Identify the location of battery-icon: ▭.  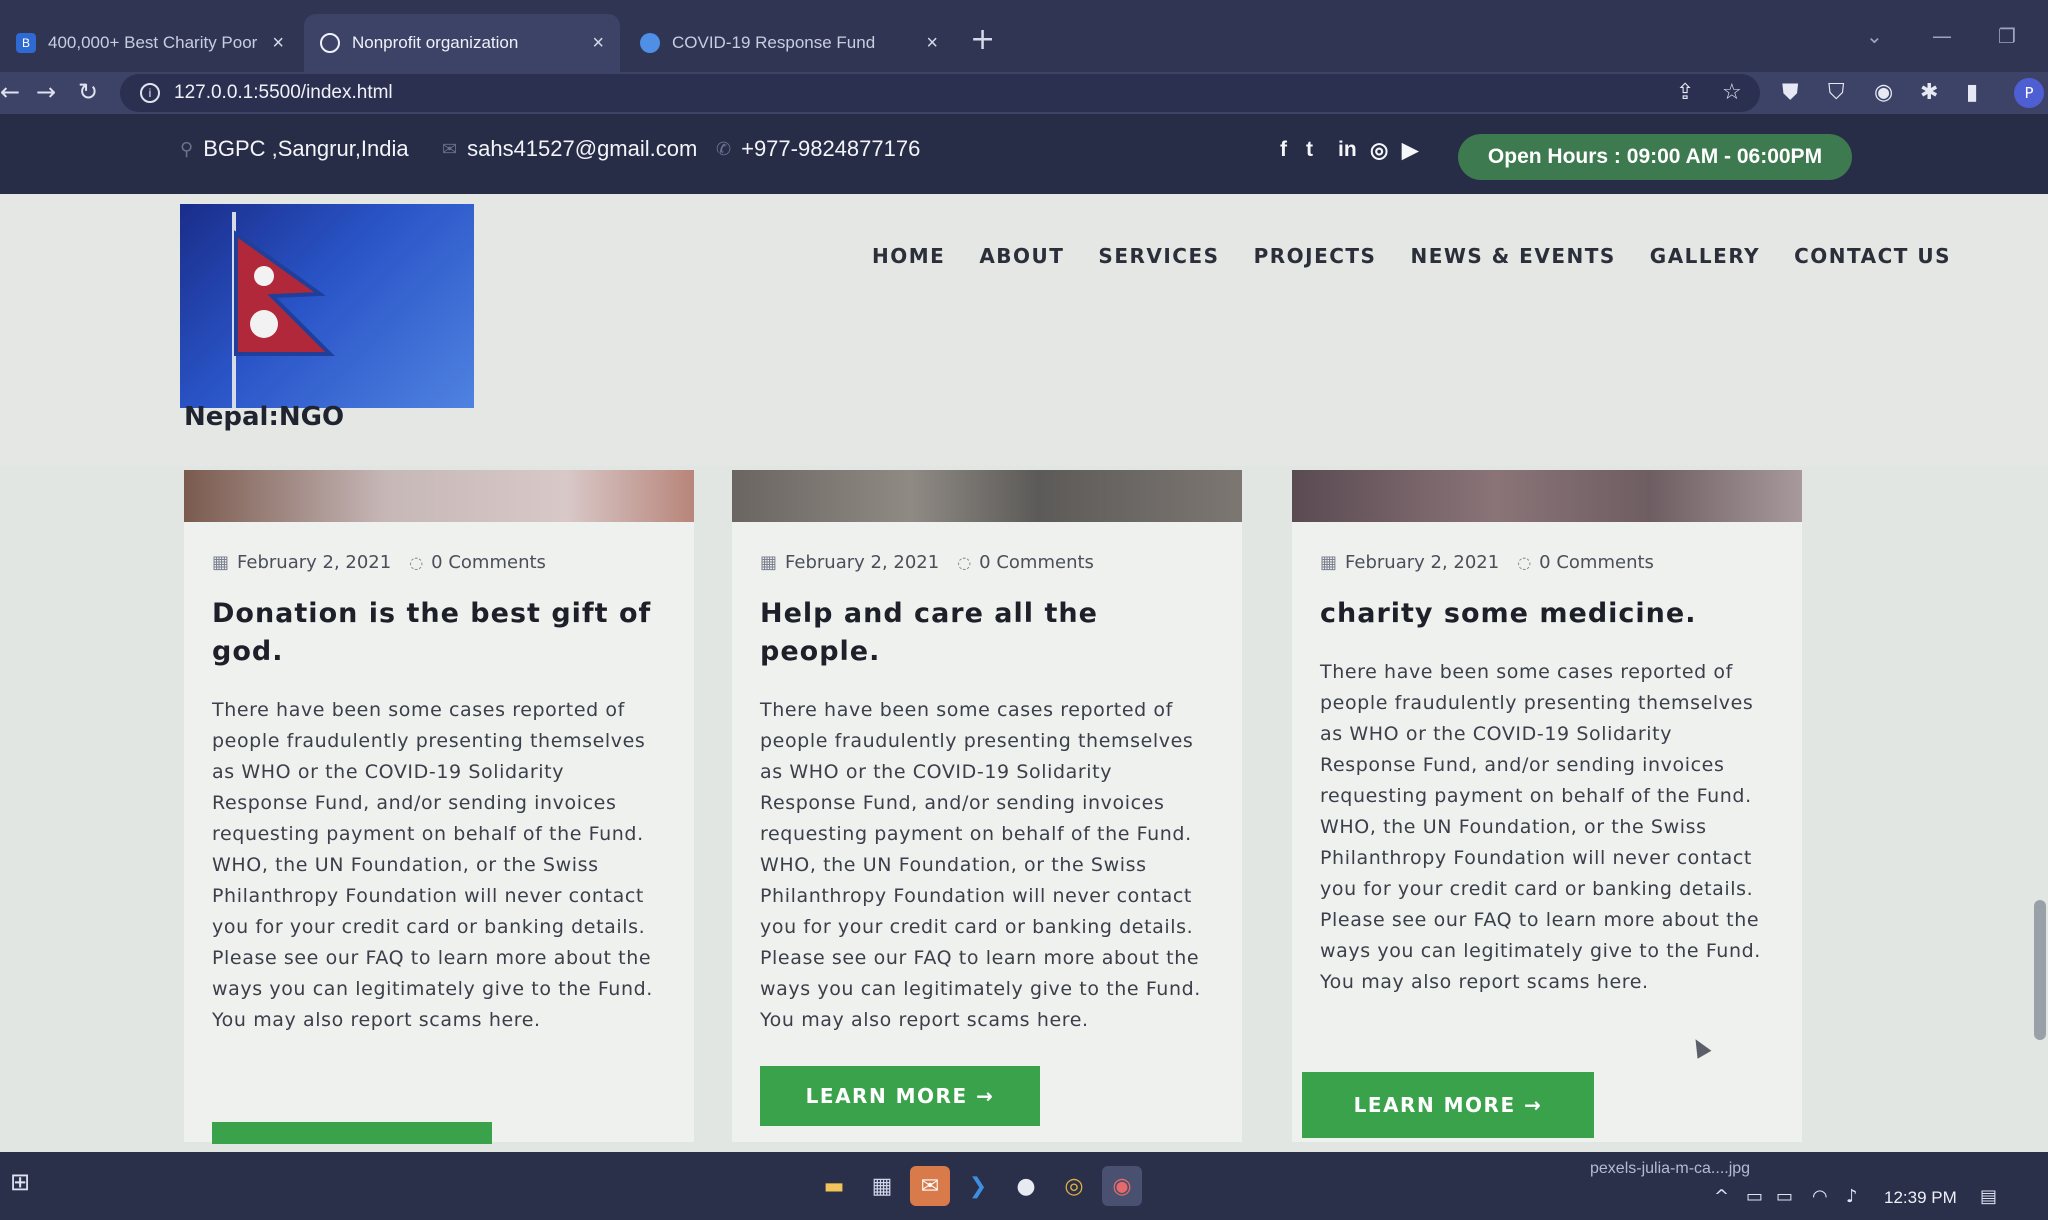
(1784, 1196).